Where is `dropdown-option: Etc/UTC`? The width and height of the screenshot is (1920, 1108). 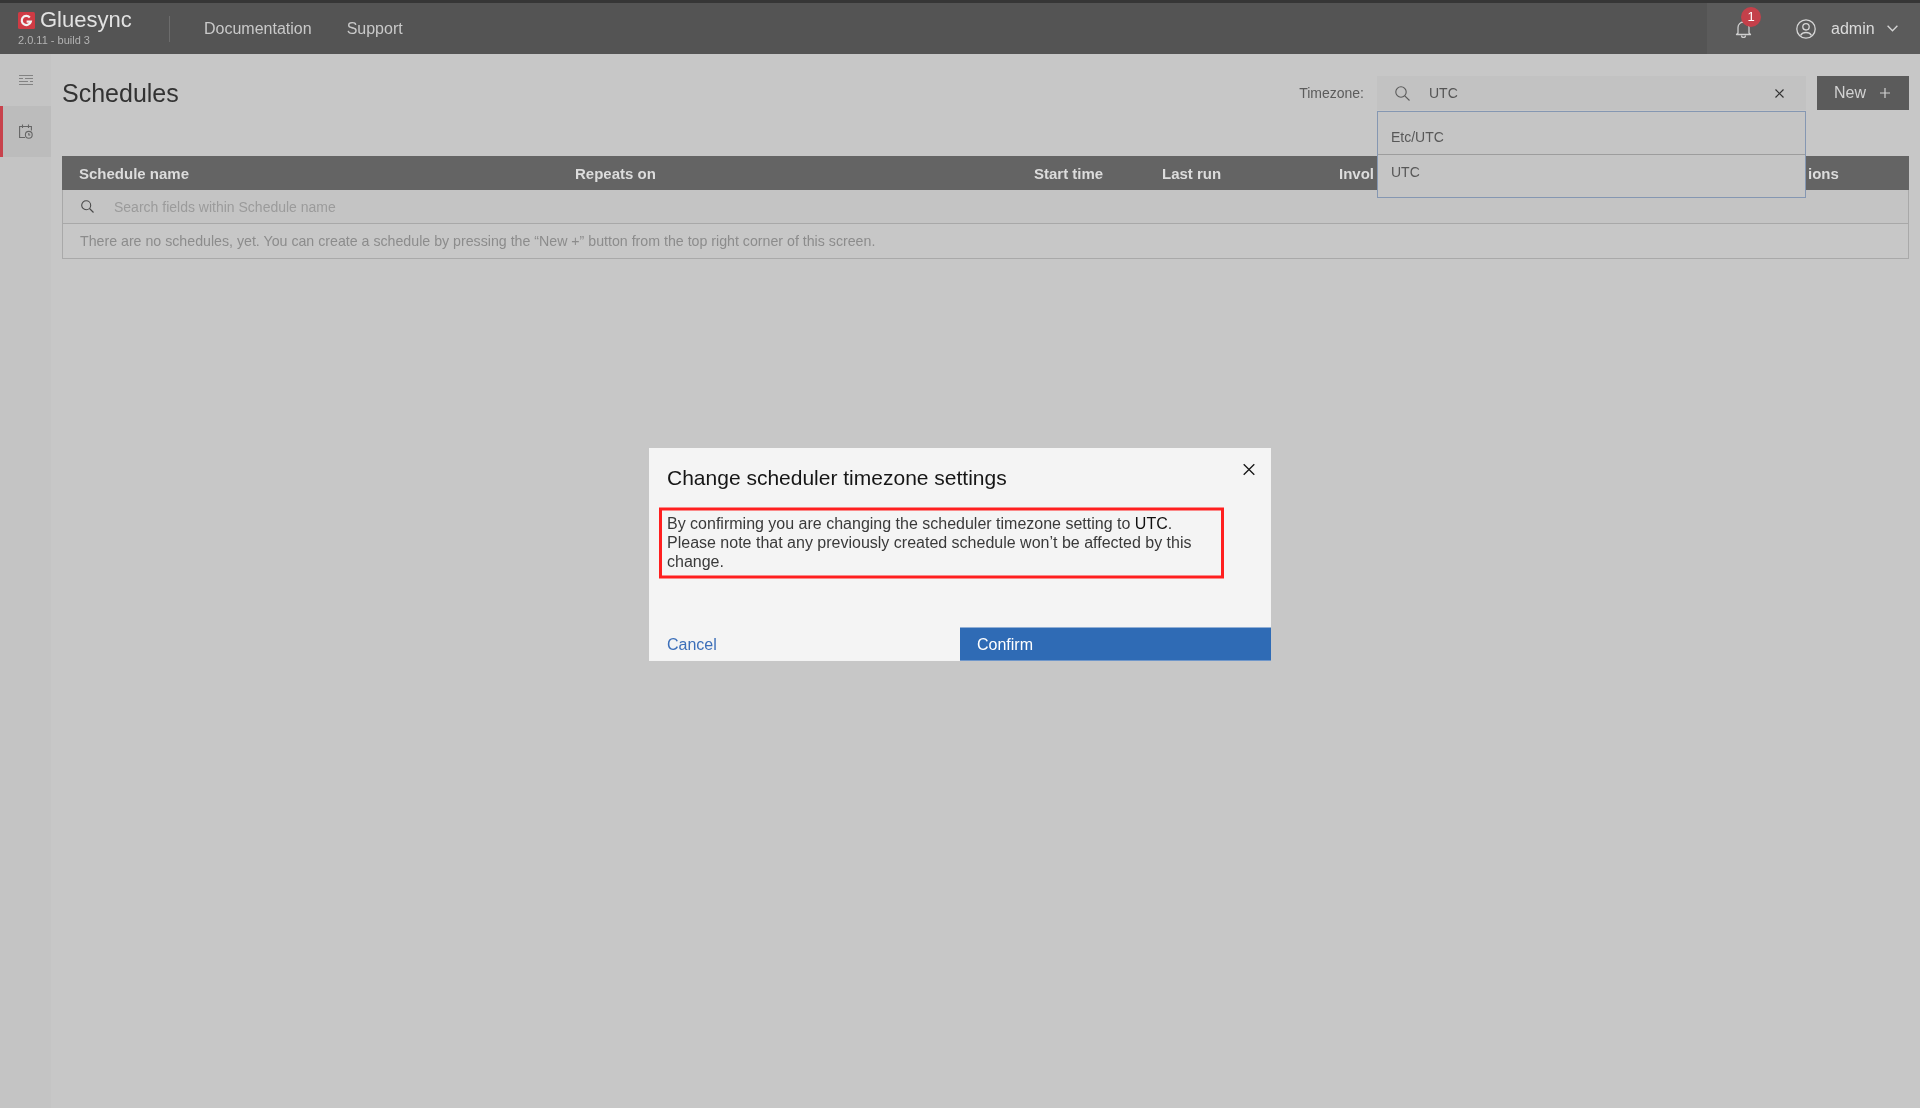 dropdown-option: Etc/UTC is located at coordinates (1591, 136).